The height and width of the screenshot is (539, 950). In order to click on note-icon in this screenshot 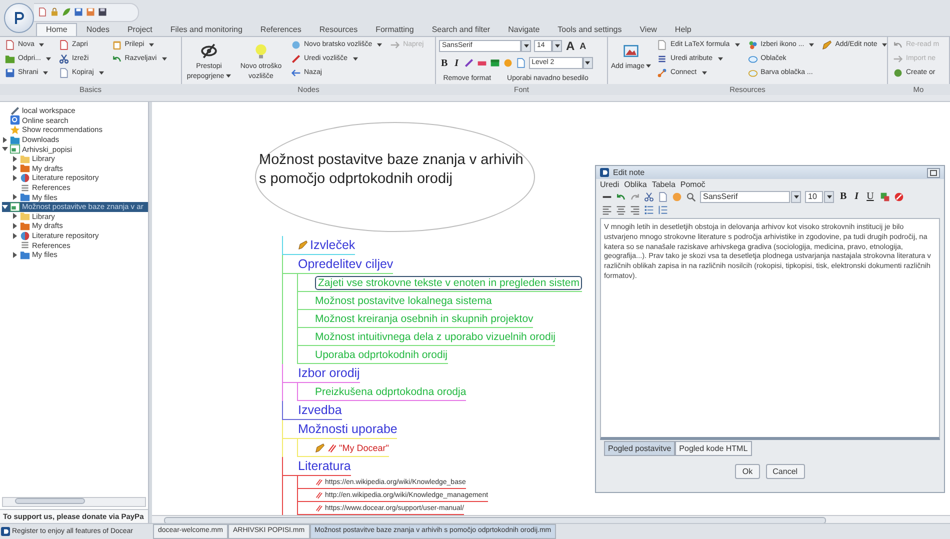, I will do `click(827, 45)`.